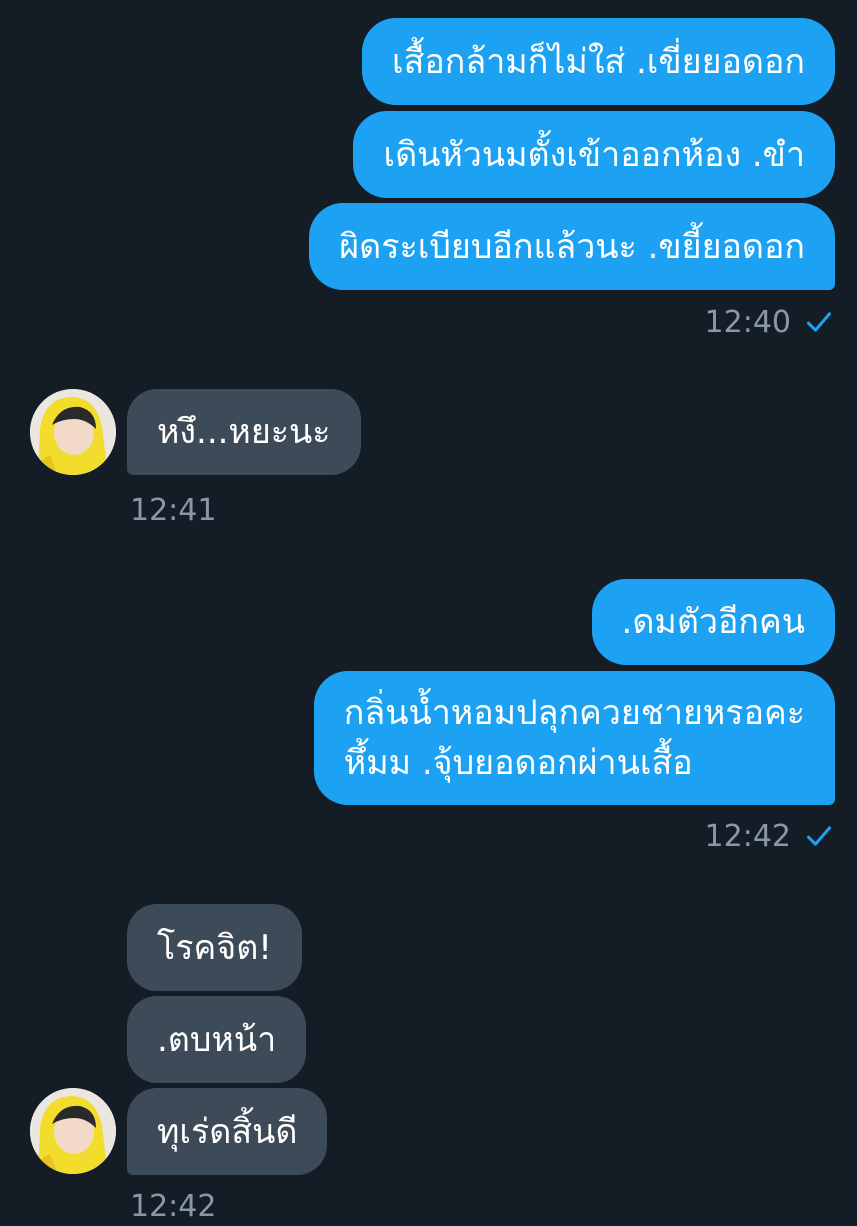 The height and width of the screenshot is (1226, 857). What do you see at coordinates (227, 1131) in the screenshot?
I see `message-bubble-received: ทุเร่ดสิ้นดี` at bounding box center [227, 1131].